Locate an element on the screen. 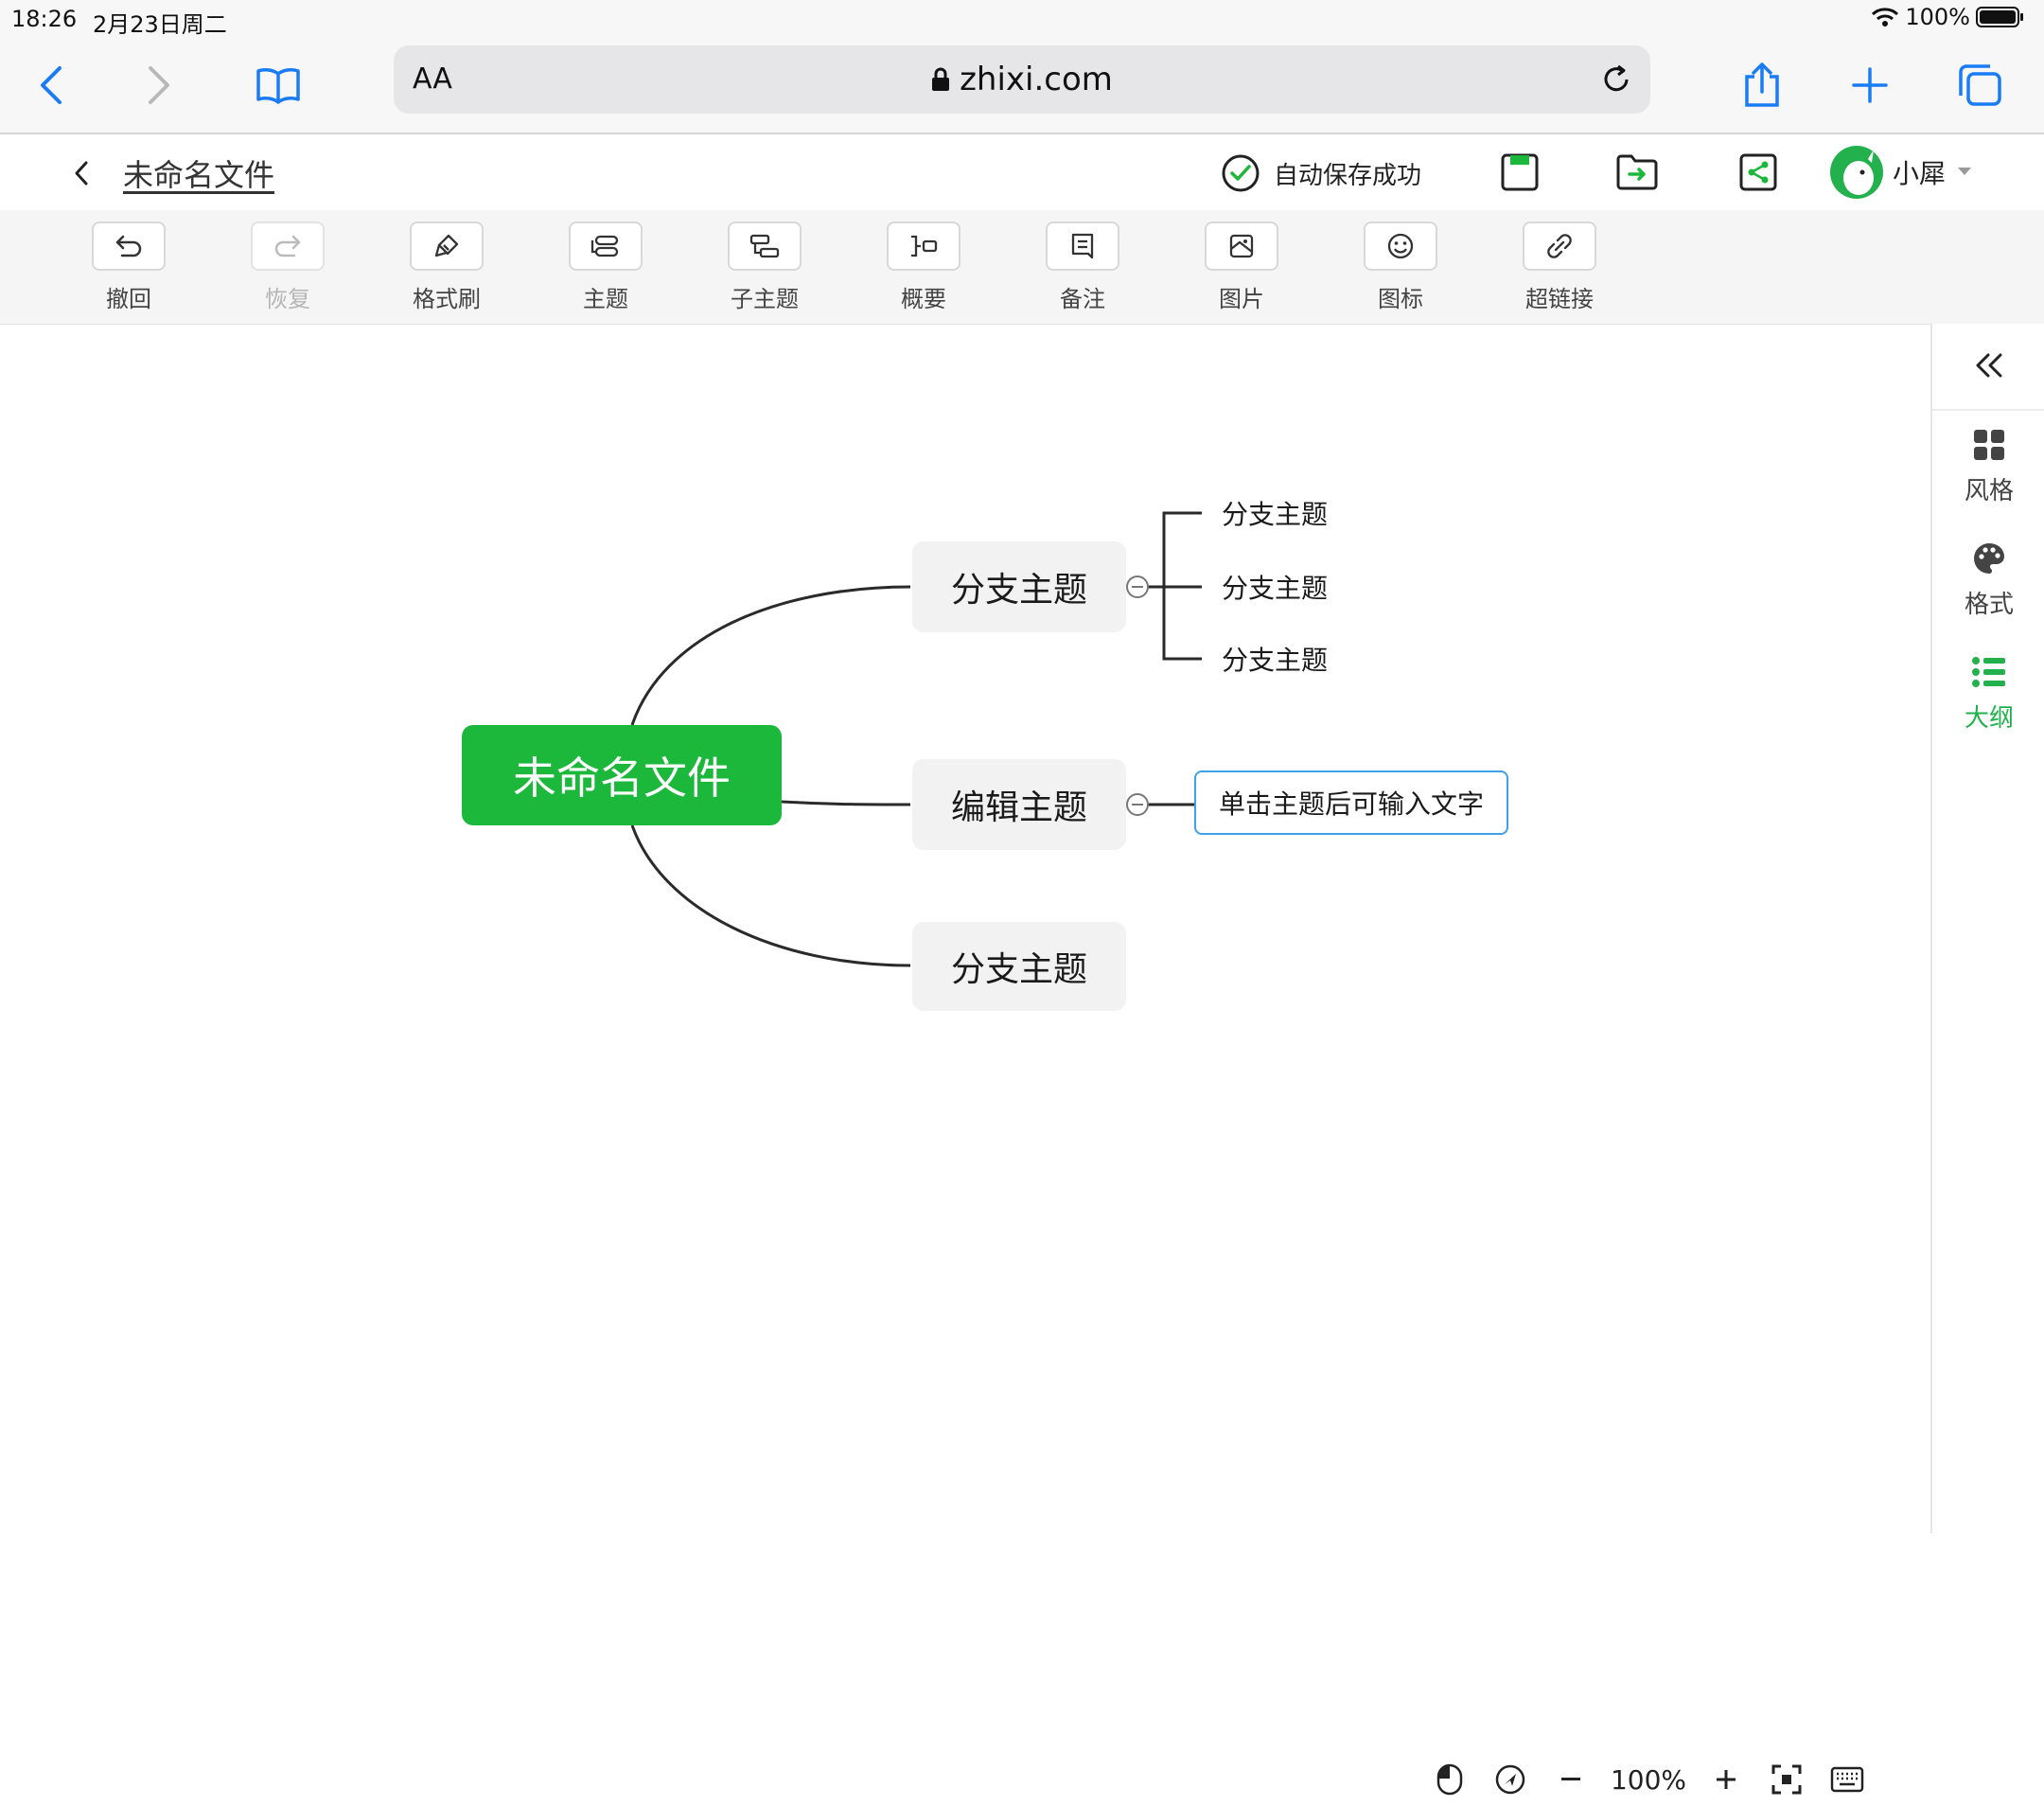 The width and height of the screenshot is (2044, 1806). emoji-icon is located at coordinates (1400, 246).